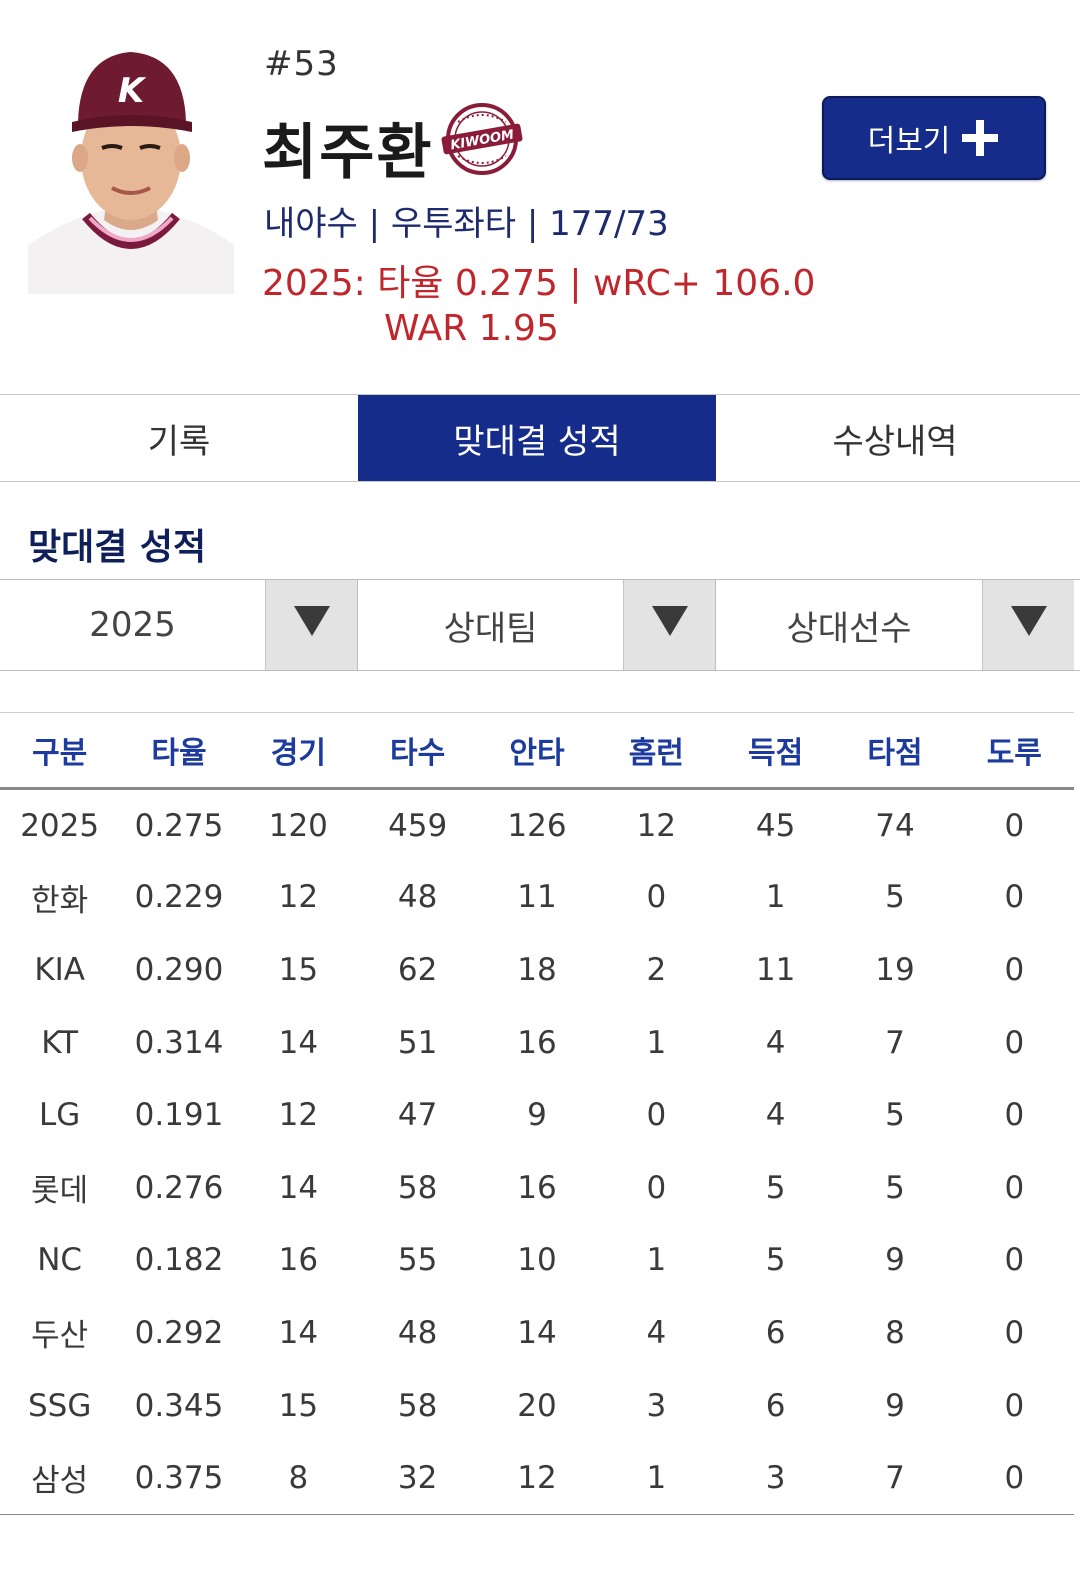 The height and width of the screenshot is (1577, 1080). What do you see at coordinates (60, 1336) in the screenshot?
I see `table-cell: 두산` at bounding box center [60, 1336].